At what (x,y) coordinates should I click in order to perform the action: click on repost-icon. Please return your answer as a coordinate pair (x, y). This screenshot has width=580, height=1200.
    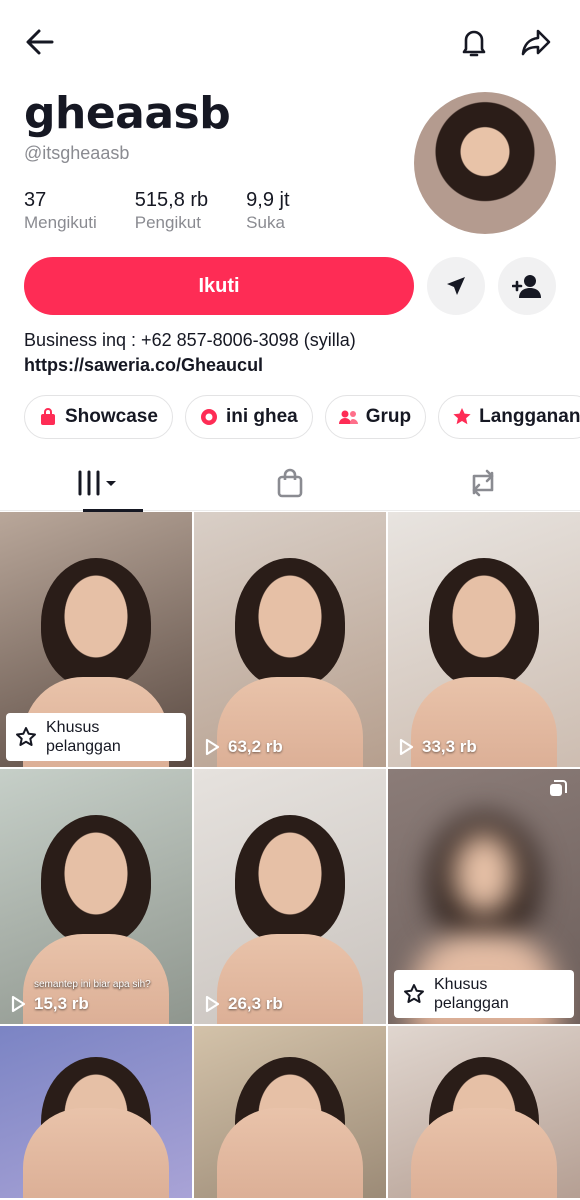
    Looking at the image, I should click on (482, 483).